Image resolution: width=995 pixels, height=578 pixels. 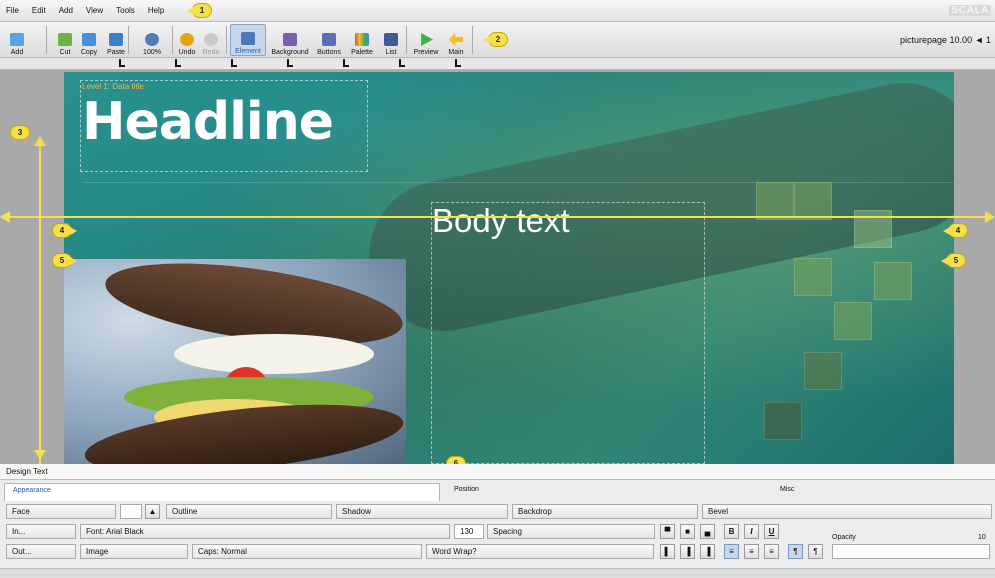 What do you see at coordinates (211, 52) in the screenshot?
I see `redo-label: Redo` at bounding box center [211, 52].